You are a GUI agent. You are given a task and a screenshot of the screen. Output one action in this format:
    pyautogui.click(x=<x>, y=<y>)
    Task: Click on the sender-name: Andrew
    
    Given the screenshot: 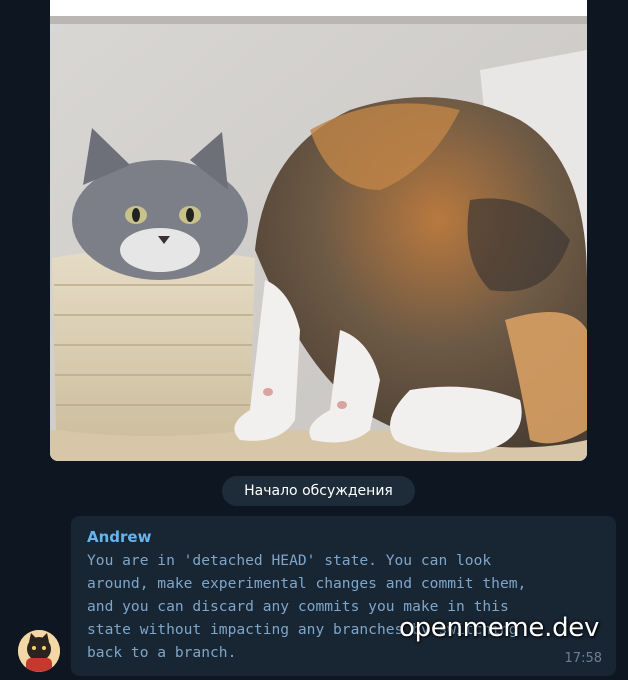 What is the action you would take?
    pyautogui.click(x=119, y=537)
    